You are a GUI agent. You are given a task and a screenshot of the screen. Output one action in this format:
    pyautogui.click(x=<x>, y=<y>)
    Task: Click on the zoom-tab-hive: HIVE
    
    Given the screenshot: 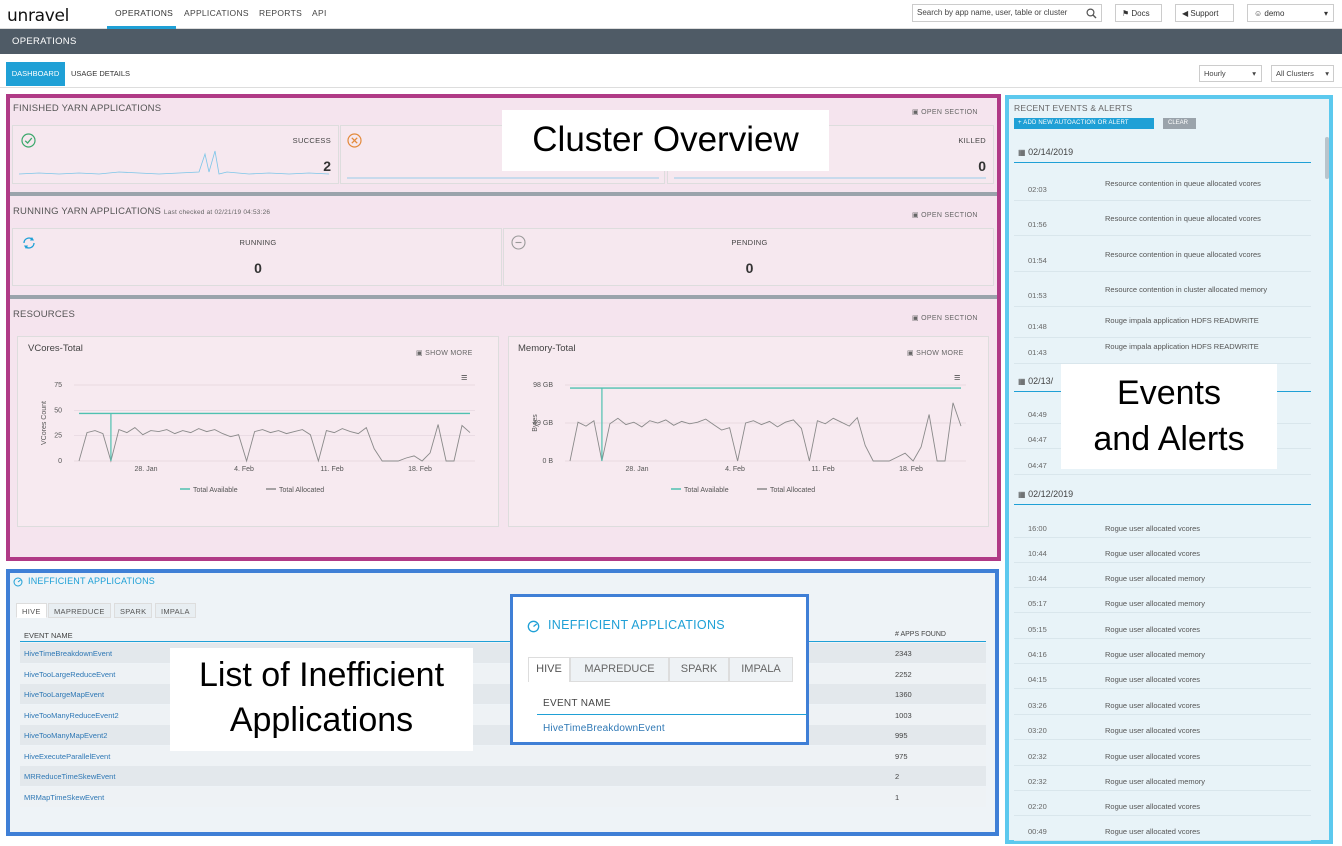 What is the action you would take?
    pyautogui.click(x=549, y=669)
    